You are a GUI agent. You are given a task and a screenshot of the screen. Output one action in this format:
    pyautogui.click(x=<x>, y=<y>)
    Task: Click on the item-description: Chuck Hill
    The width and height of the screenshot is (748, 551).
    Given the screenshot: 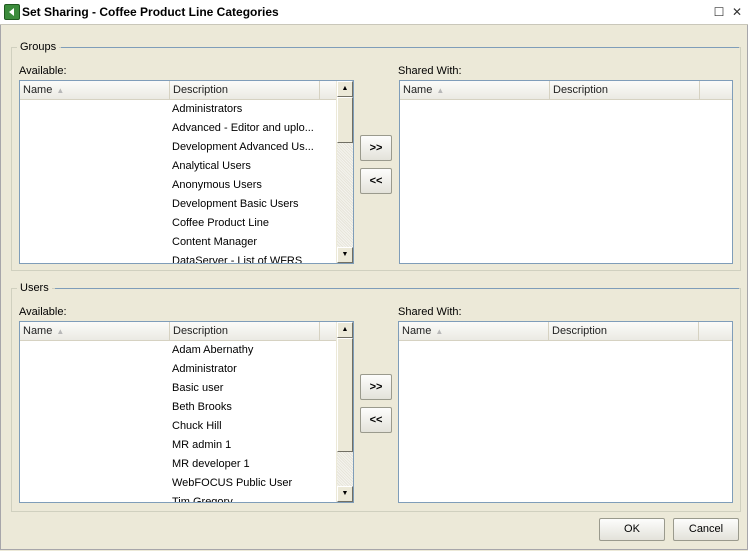 What is the action you would take?
    pyautogui.click(x=197, y=426)
    